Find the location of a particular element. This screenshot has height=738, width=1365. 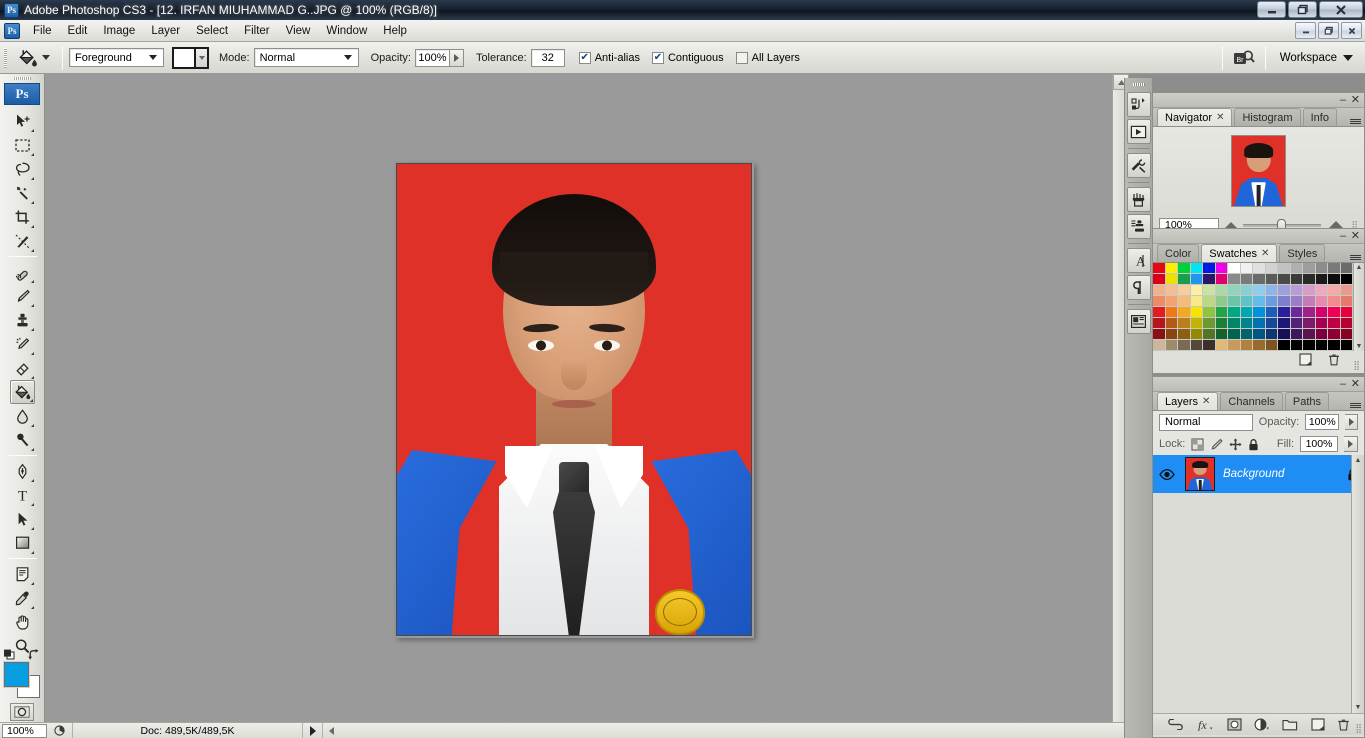

opacity-input: 100% is located at coordinates (432, 57).